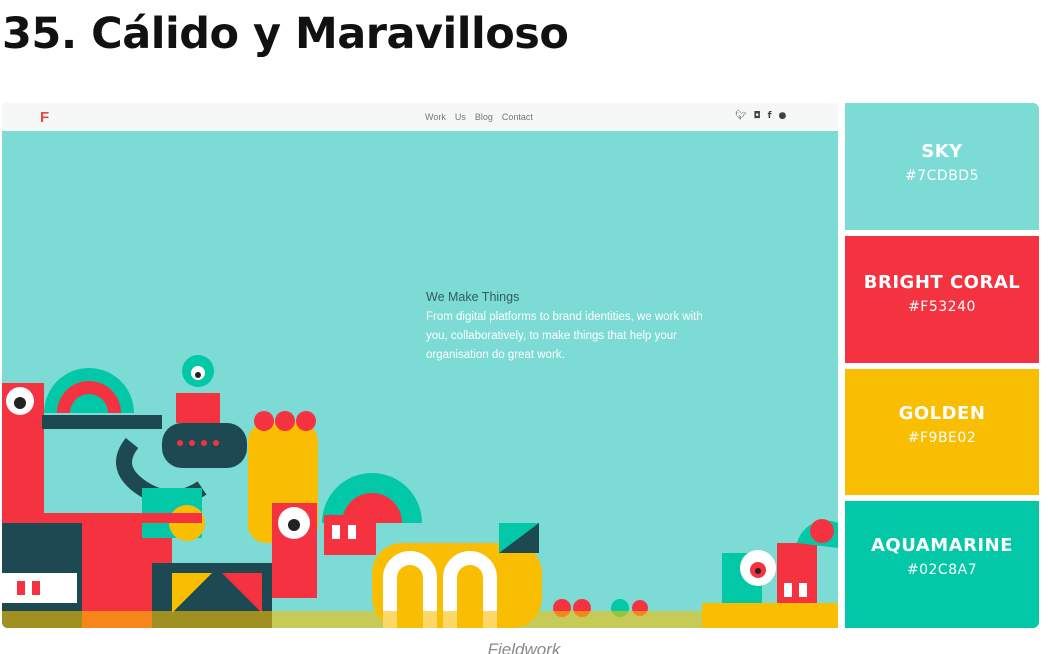 This screenshot has height=654, width=1048. Describe the element at coordinates (942, 166) in the screenshot. I see `swatch-sky: SKY #7CDBD5` at that location.